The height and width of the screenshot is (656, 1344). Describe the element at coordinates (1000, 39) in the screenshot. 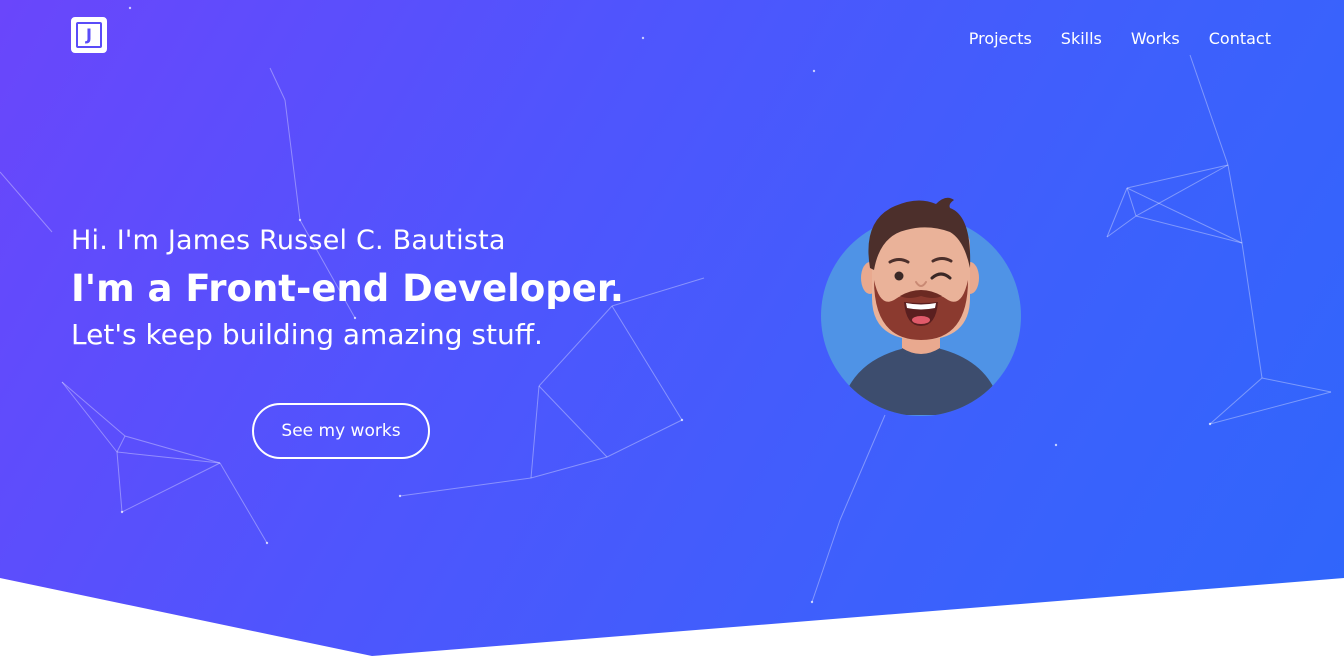

I see `nav-link-projects: Projects` at that location.